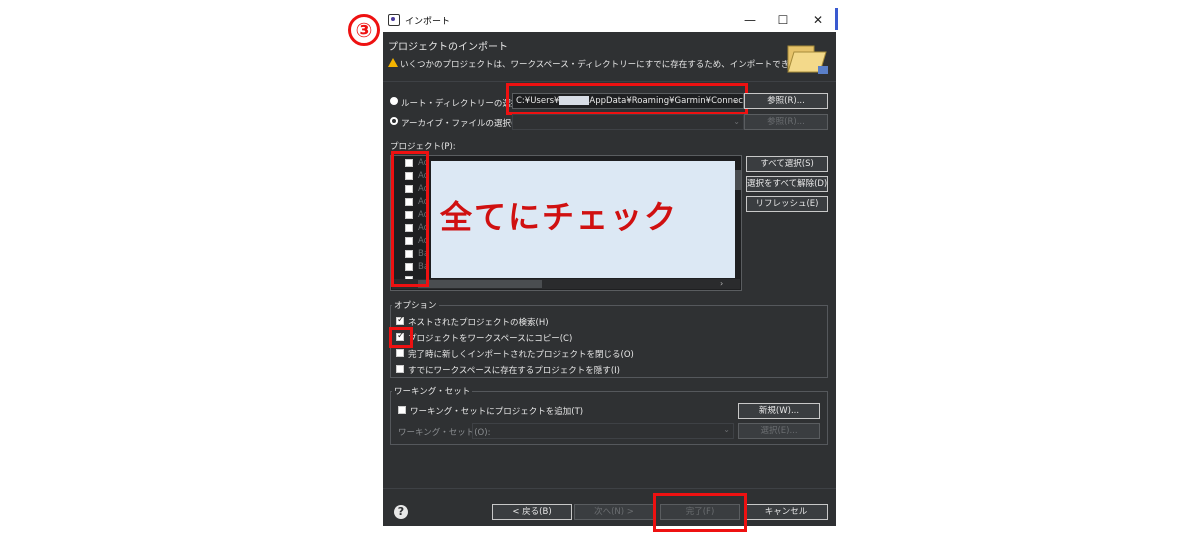  What do you see at coordinates (490, 339) in the screenshot?
I see `option-label-copy: プロジェクトをワークスペースにコピー(C)` at bounding box center [490, 339].